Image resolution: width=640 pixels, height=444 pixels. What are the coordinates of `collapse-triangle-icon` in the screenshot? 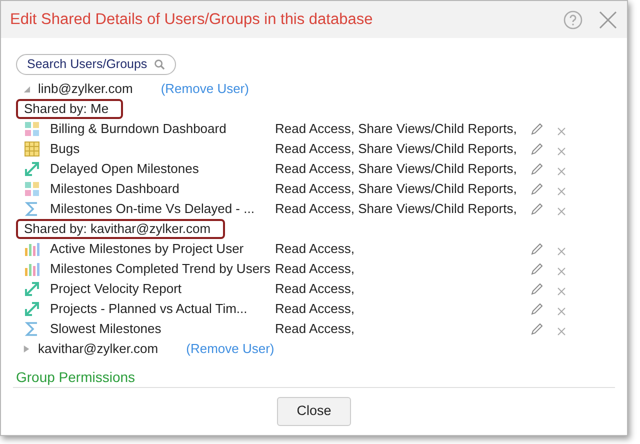 It's located at (26, 89).